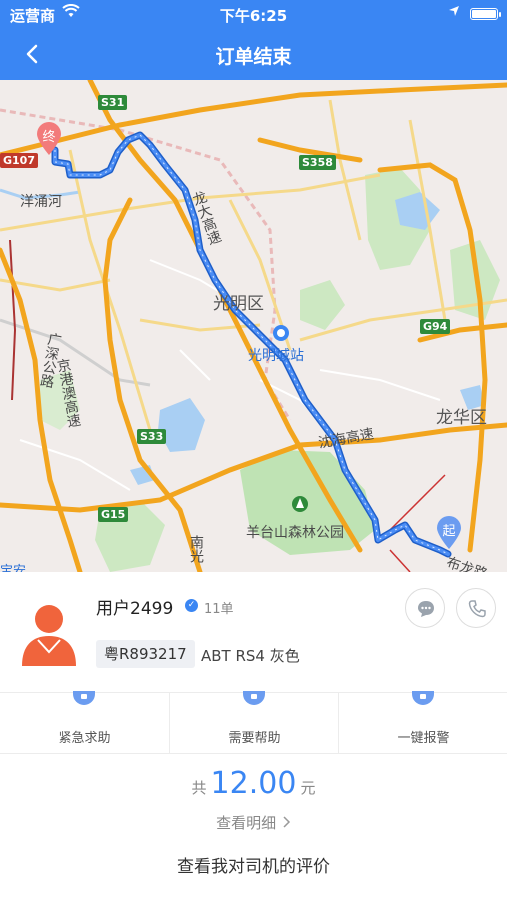 The image size is (507, 900). I want to click on clock: 下午6:25, so click(253, 16).